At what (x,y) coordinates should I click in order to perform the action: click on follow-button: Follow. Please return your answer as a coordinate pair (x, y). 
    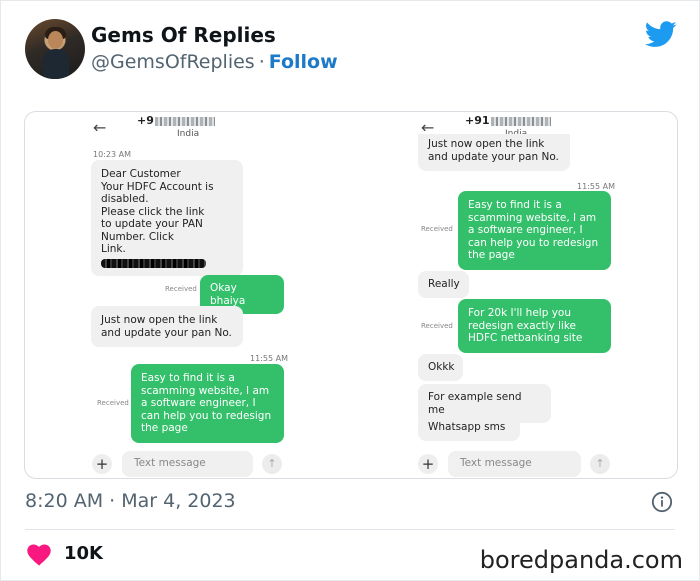
    Looking at the image, I should click on (303, 62).